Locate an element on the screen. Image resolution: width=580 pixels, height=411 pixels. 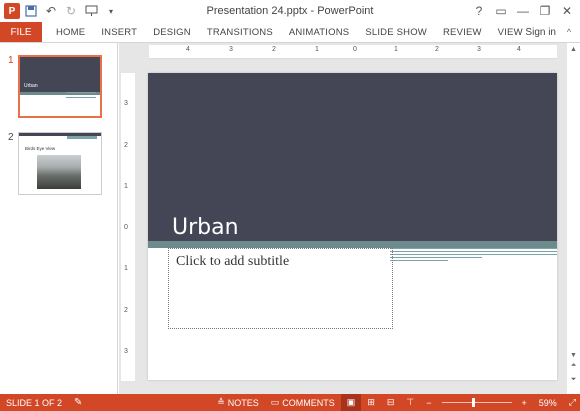
customize-qat-icon: ▾ is located at coordinates (111, 11).